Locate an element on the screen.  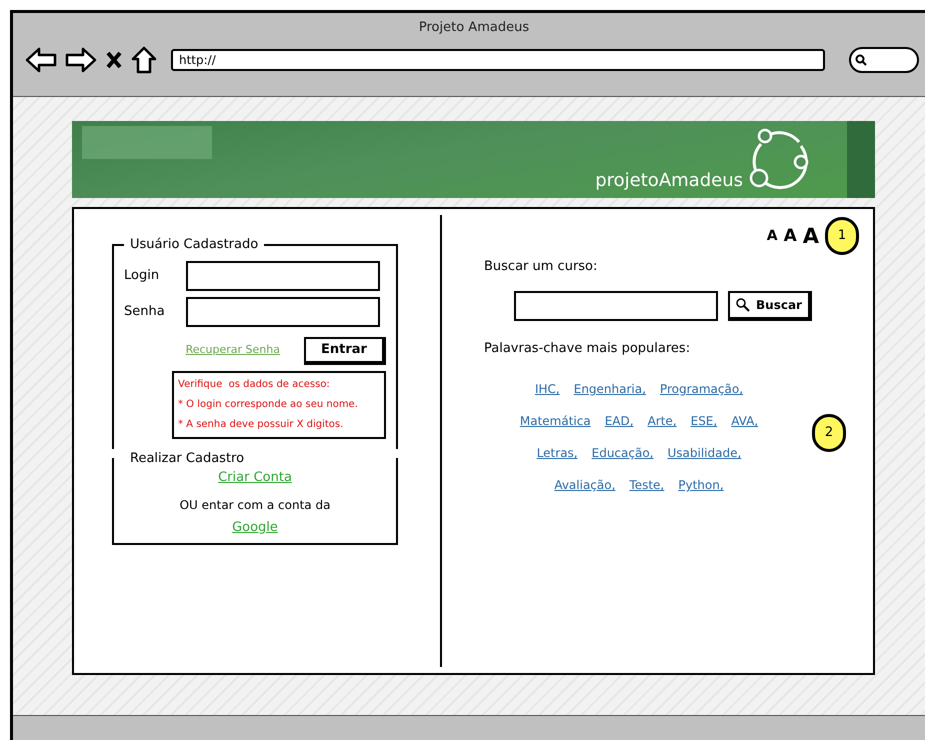
back-icon is located at coordinates (41, 59).